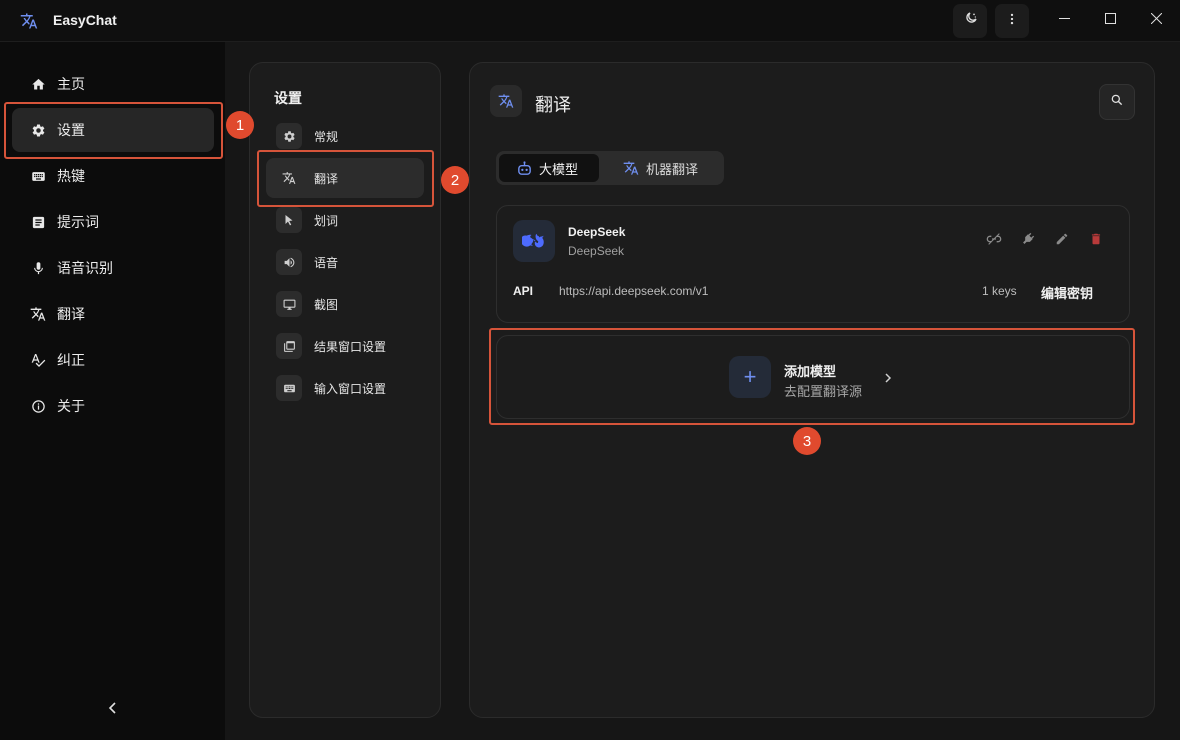 This screenshot has height=740, width=1180. Describe the element at coordinates (240, 125) in the screenshot. I see `annotation-badge-1: 1` at that location.